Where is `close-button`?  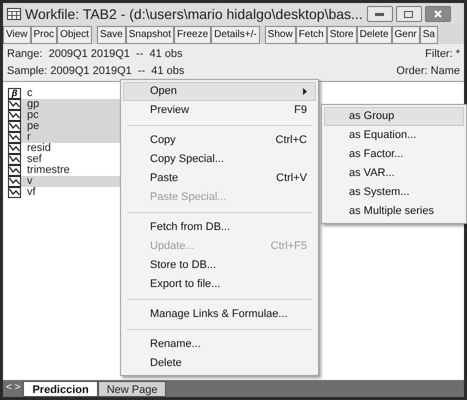 close-button is located at coordinates (437, 14).